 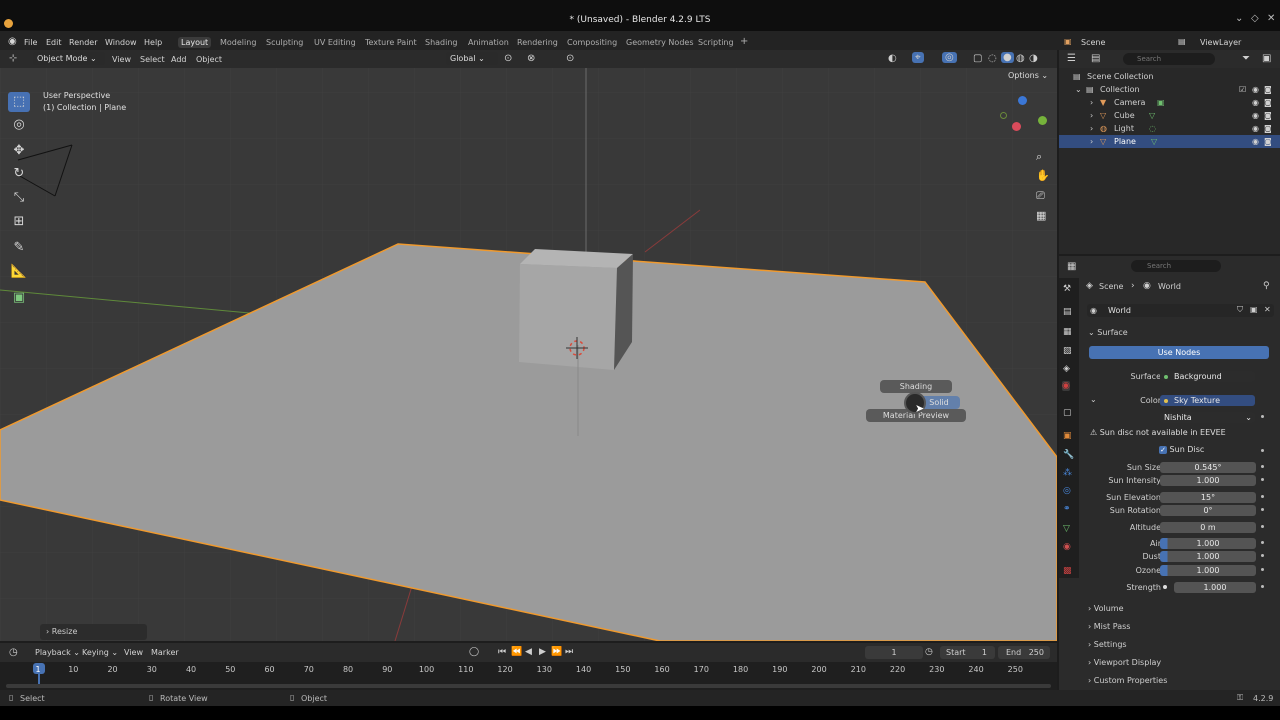 What do you see at coordinates (1239, 18) in the screenshot?
I see `minimize-icon: ⌄` at bounding box center [1239, 18].